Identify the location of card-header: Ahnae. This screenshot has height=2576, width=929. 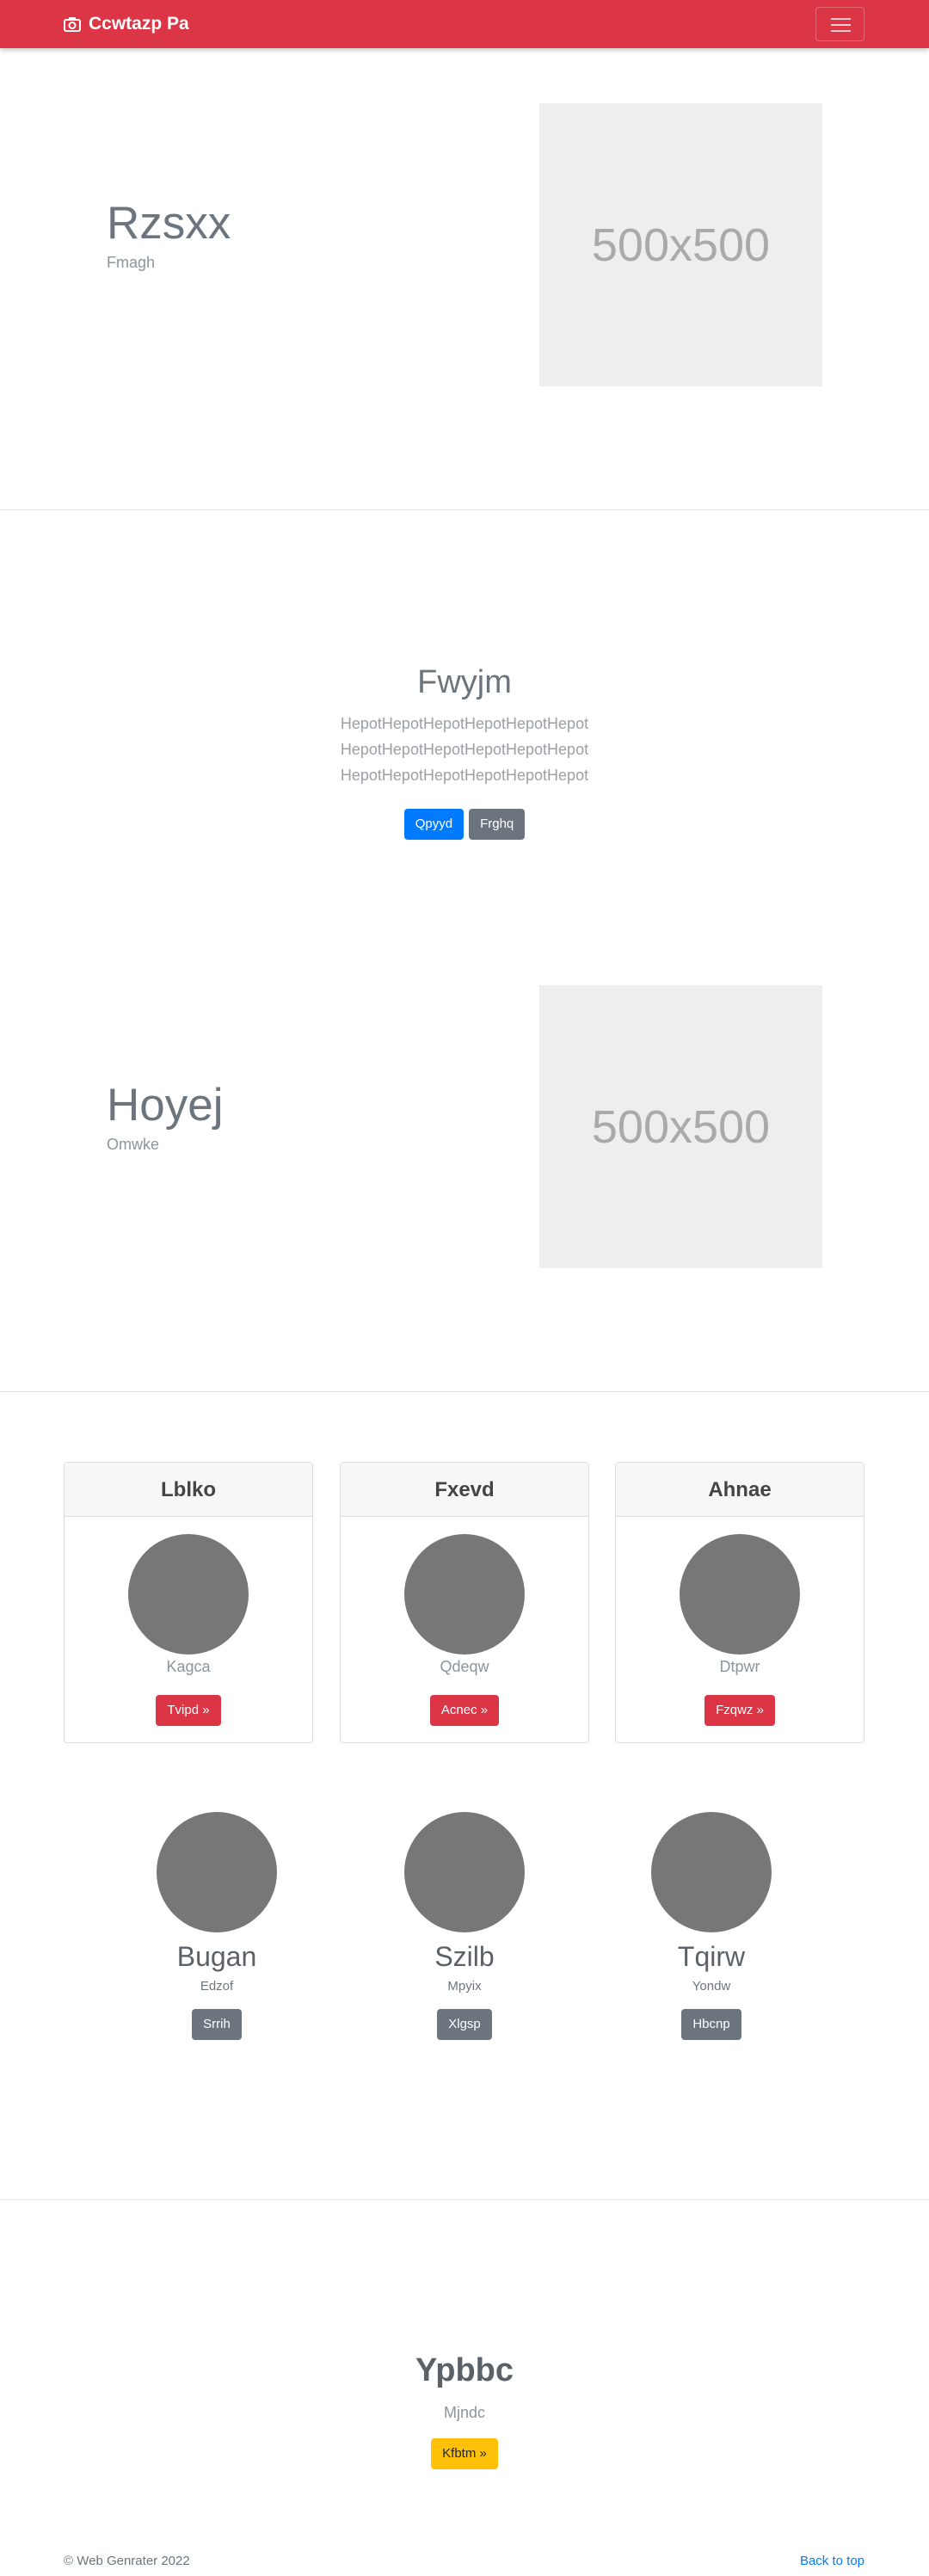
(740, 1490).